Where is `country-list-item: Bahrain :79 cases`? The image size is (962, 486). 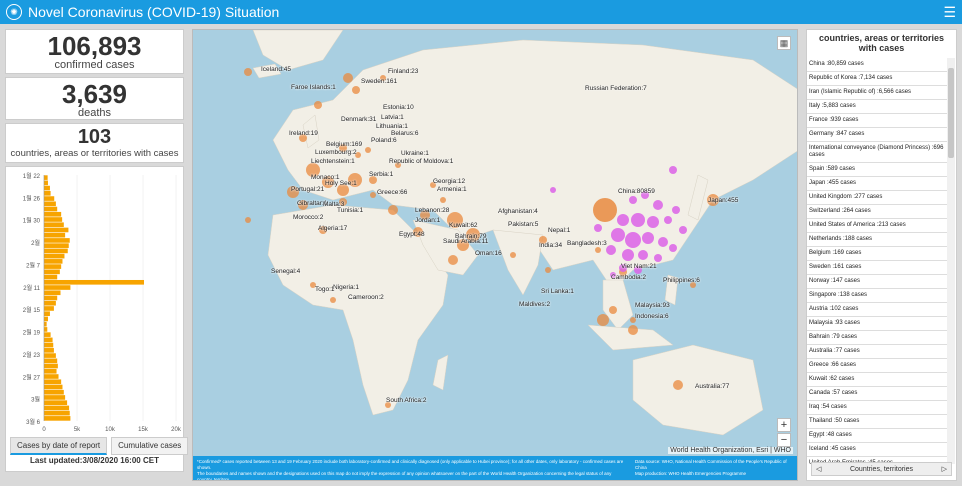 country-list-item: Bahrain :79 cases is located at coordinates (877, 338).